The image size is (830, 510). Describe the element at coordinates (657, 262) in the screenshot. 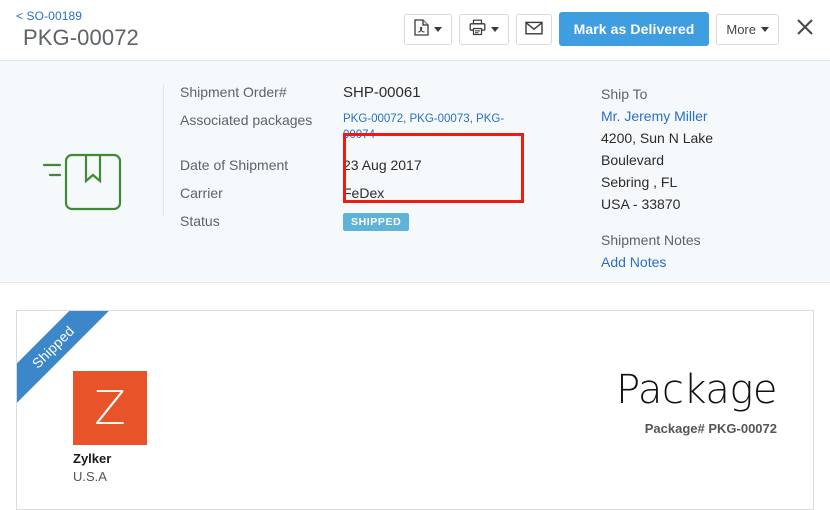

I see `add-notes-link: Add Notes` at that location.